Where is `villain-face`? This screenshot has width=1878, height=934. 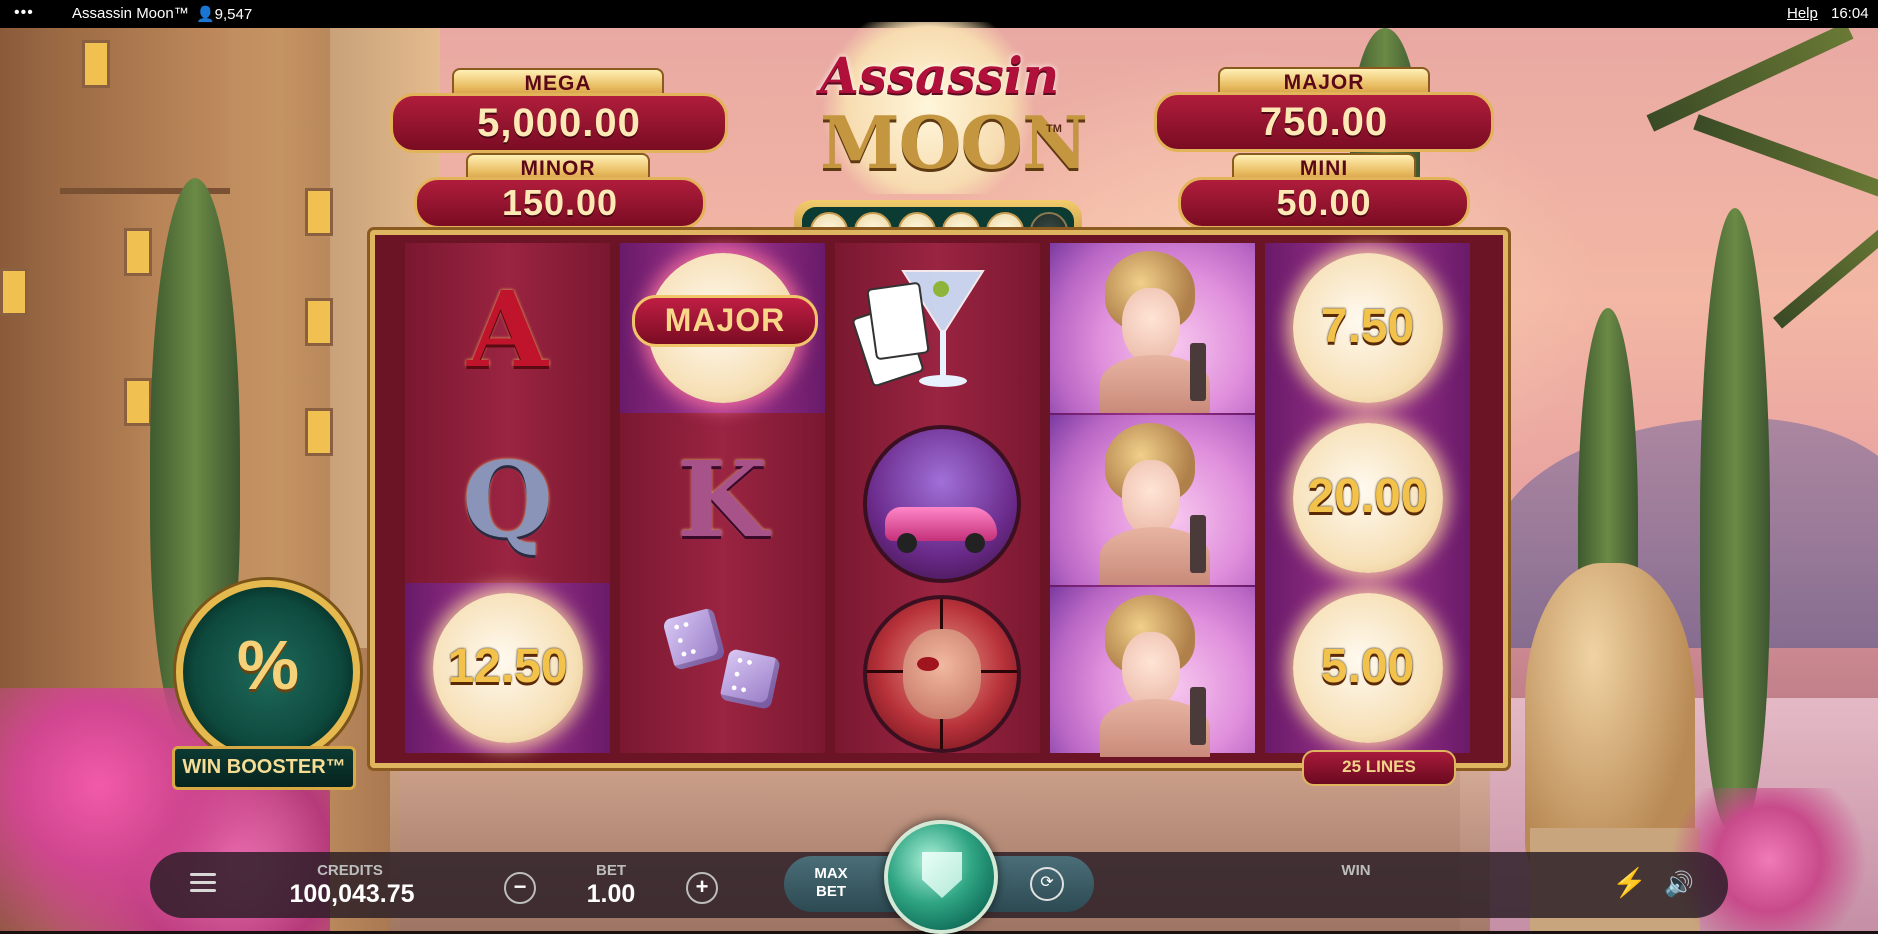 villain-face is located at coordinates (942, 674).